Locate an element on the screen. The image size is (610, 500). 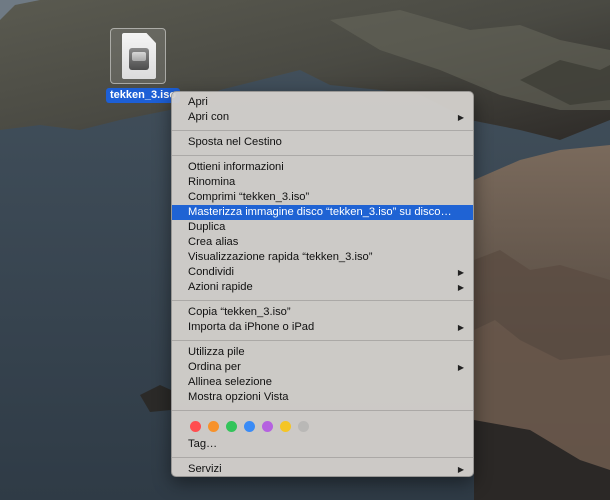
menu-item-ottieni-informazioni: Ottieni informazioni is located at coordinates (322, 167).